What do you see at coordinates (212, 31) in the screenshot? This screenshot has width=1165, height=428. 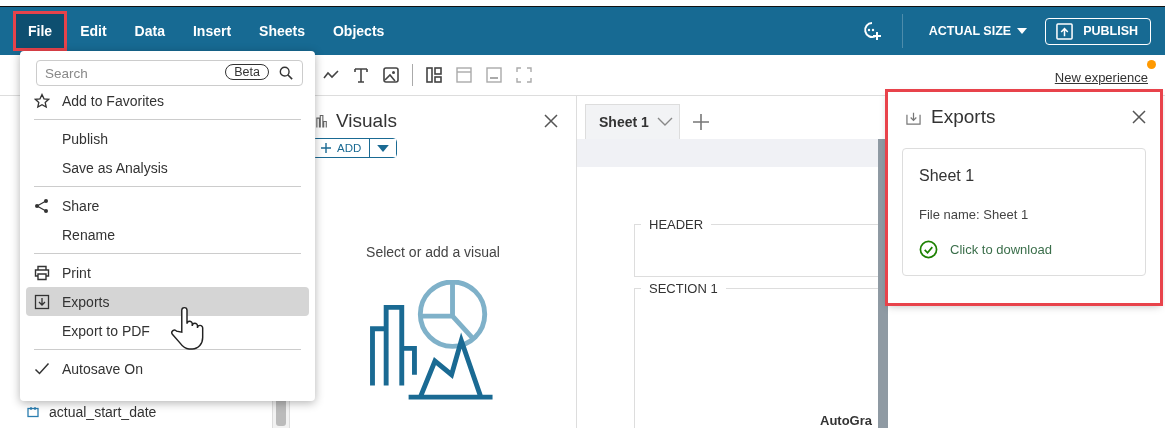 I see `menu-tab: Insert` at bounding box center [212, 31].